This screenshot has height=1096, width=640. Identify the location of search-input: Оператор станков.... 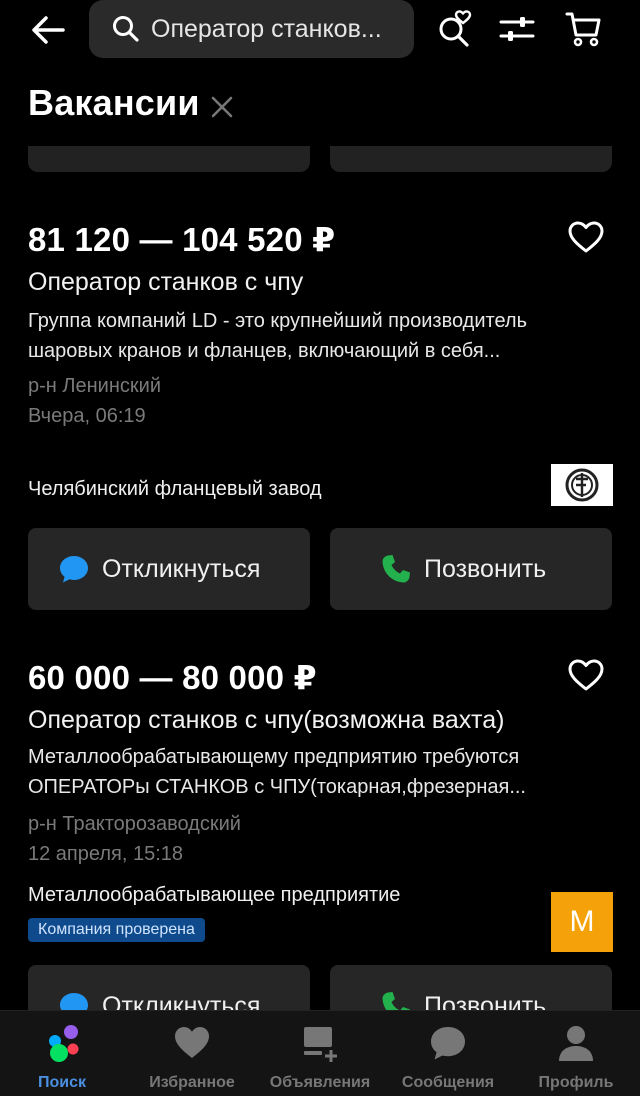
(251, 29).